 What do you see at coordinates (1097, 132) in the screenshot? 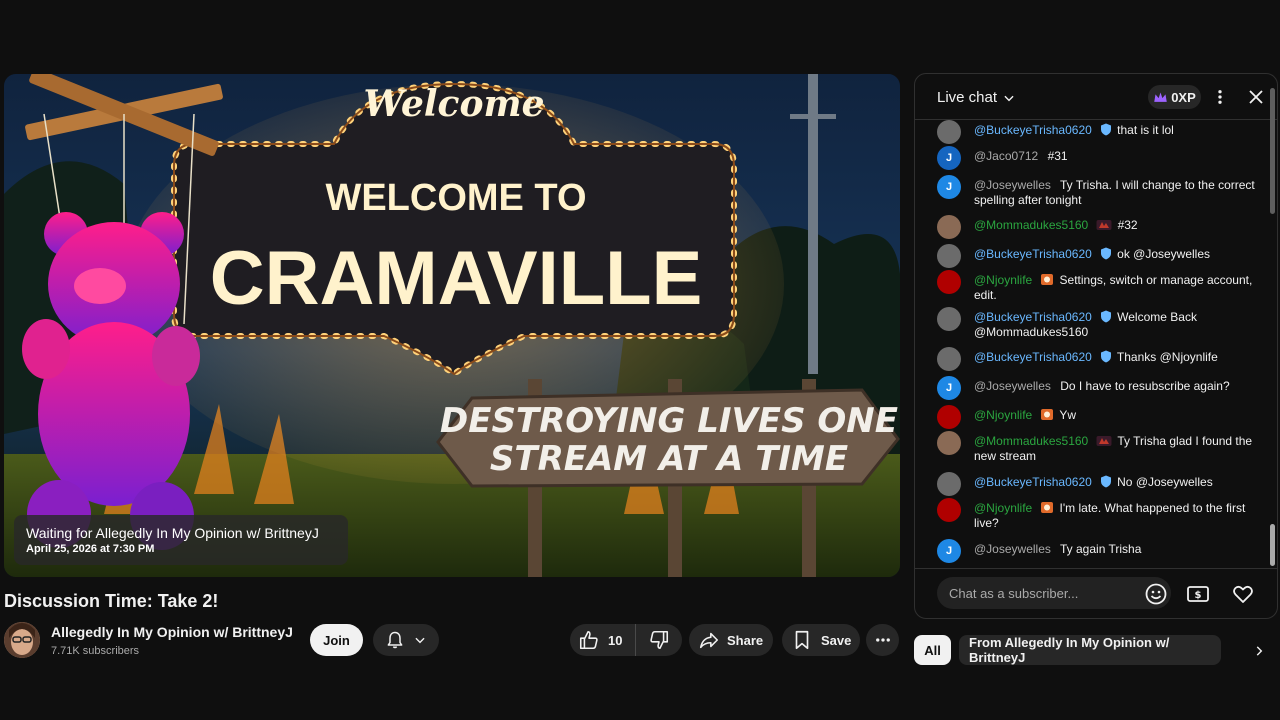
I see `chat-message: @BuckeyeTrisha0620 that is it lol` at bounding box center [1097, 132].